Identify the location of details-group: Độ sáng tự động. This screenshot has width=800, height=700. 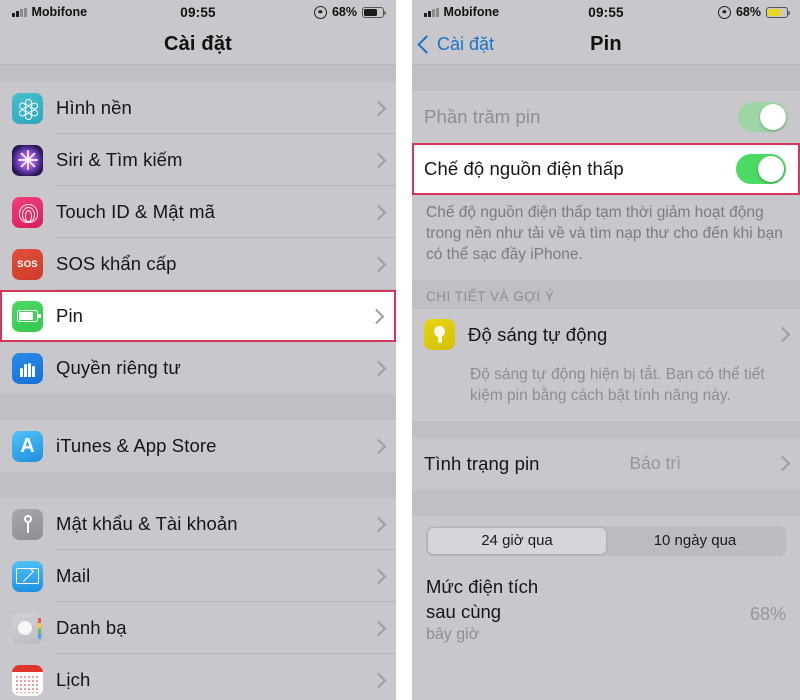
(606, 334).